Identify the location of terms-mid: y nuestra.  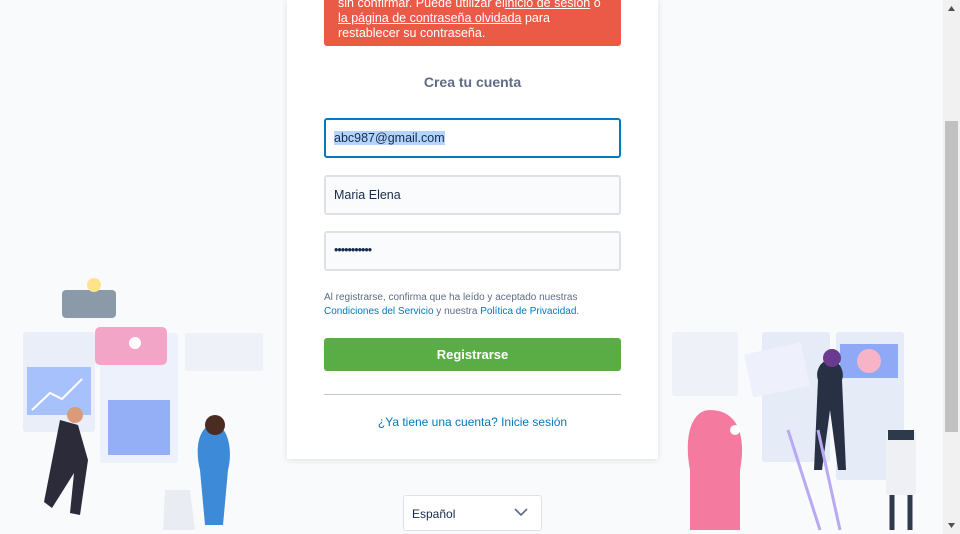
(457, 311).